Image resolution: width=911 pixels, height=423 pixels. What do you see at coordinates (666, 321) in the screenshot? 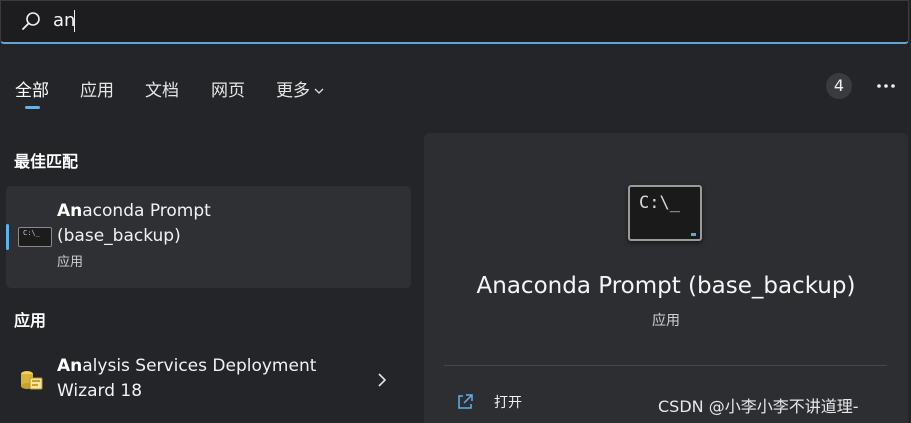
I see `detail-type: 应用` at bounding box center [666, 321].